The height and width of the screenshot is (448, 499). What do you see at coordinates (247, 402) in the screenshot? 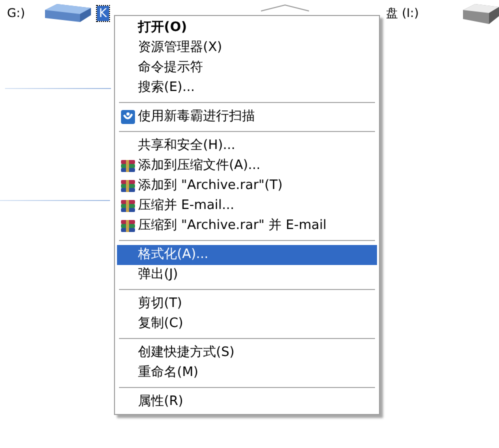
I see `menu-item: 属性(R)` at bounding box center [247, 402].